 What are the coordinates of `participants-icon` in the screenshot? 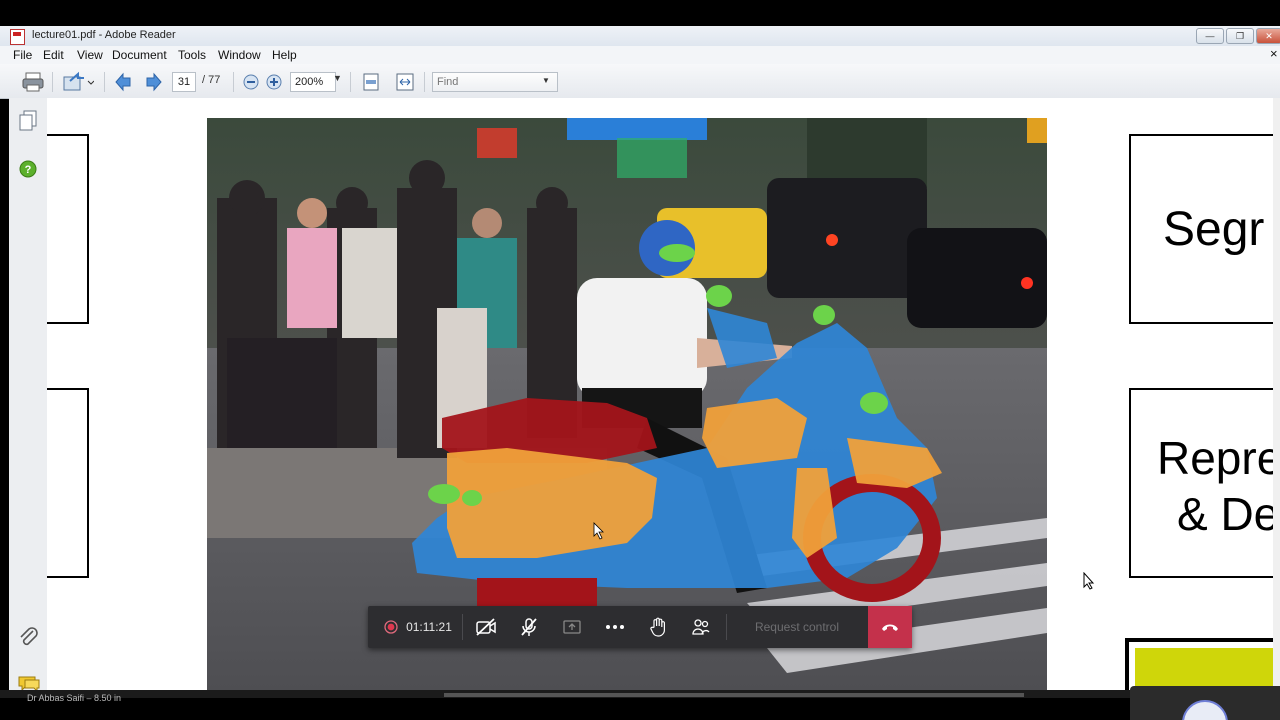 It's located at (701, 627).